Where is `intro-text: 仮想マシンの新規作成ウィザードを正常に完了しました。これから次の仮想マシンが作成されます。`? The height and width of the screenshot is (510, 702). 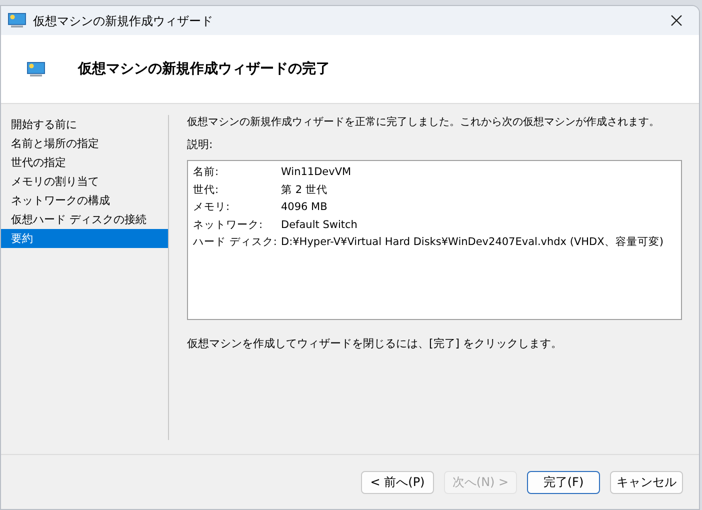
intro-text: 仮想マシンの新規作成ウィザードを正常に完了しました。これから次の仮想マシンが作成されます。 is located at coordinates (423, 122).